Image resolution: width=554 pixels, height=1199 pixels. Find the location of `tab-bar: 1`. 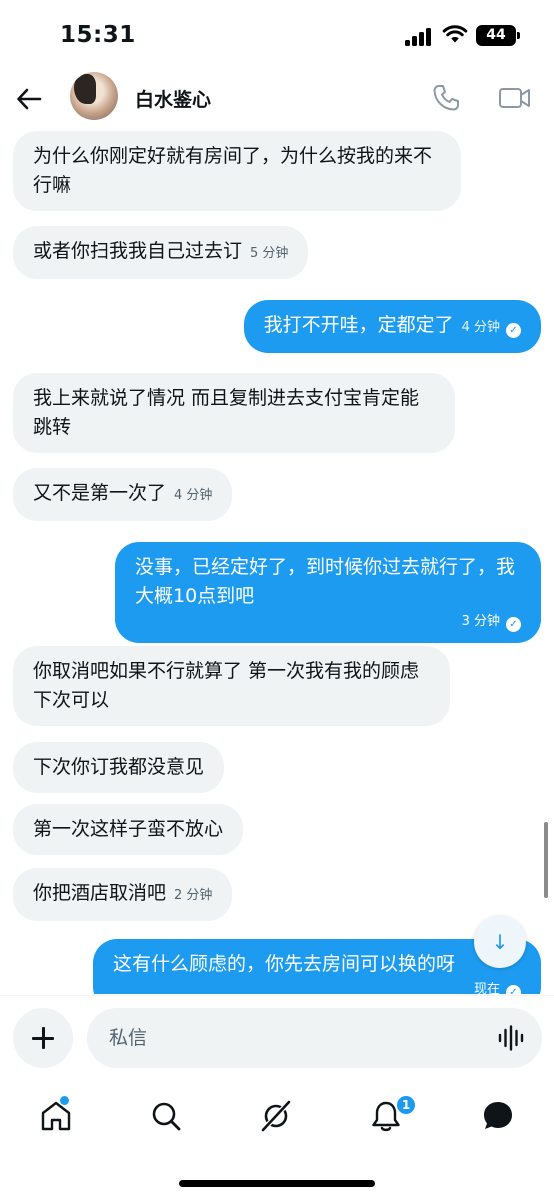

tab-bar: 1 is located at coordinates (277, 1116).